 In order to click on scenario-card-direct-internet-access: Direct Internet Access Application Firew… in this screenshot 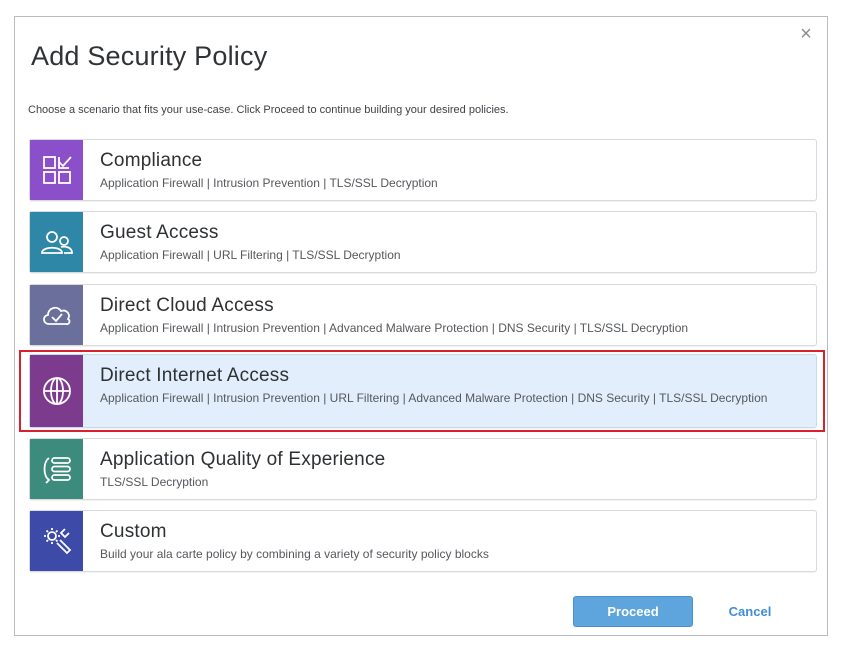, I will do `click(423, 391)`.